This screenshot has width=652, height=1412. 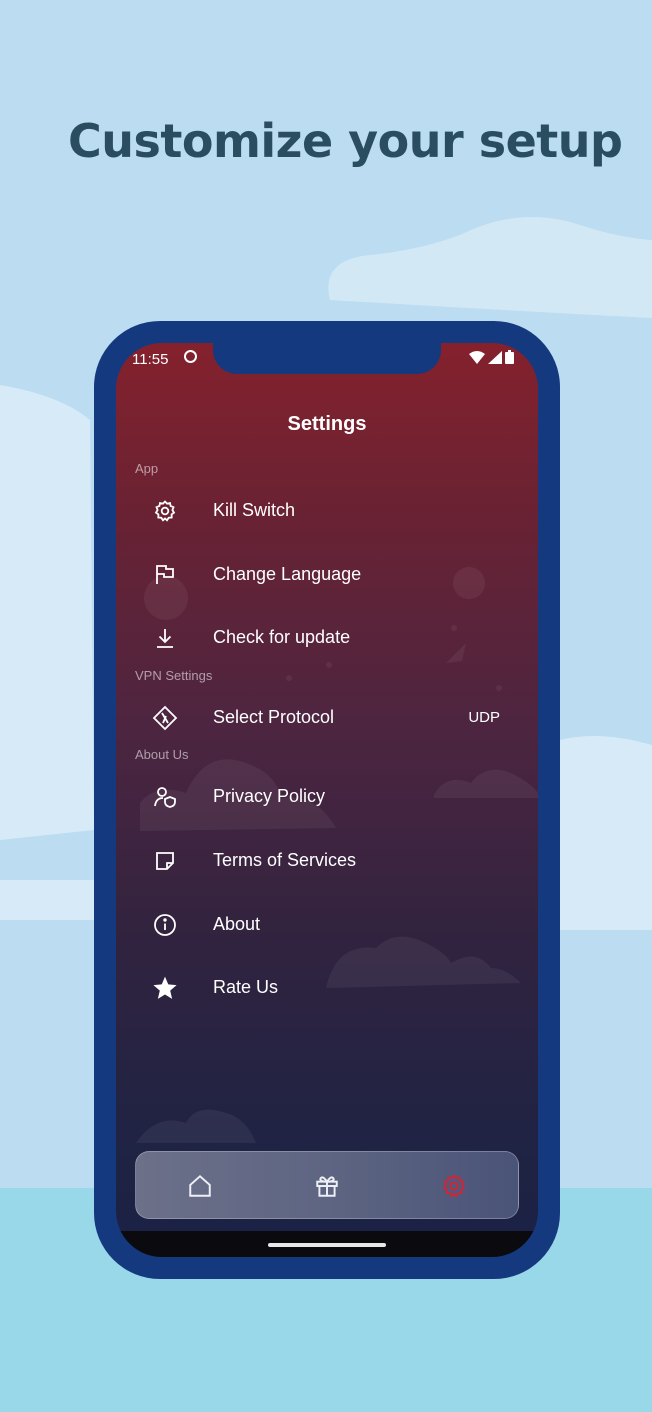 I want to click on settings-item-about: About, so click(x=327, y=924).